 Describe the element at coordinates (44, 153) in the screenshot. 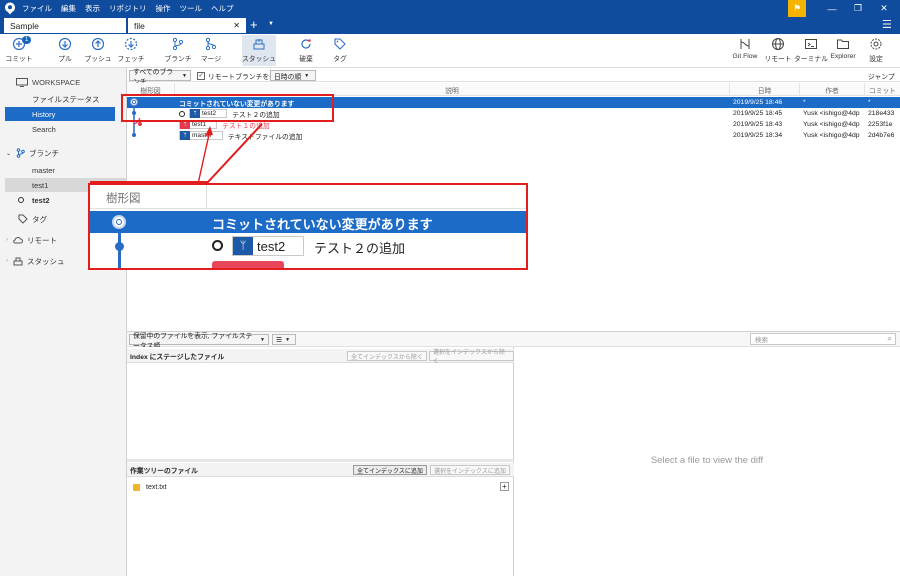

I see `sidebar-branches-label: ブランチ` at that location.